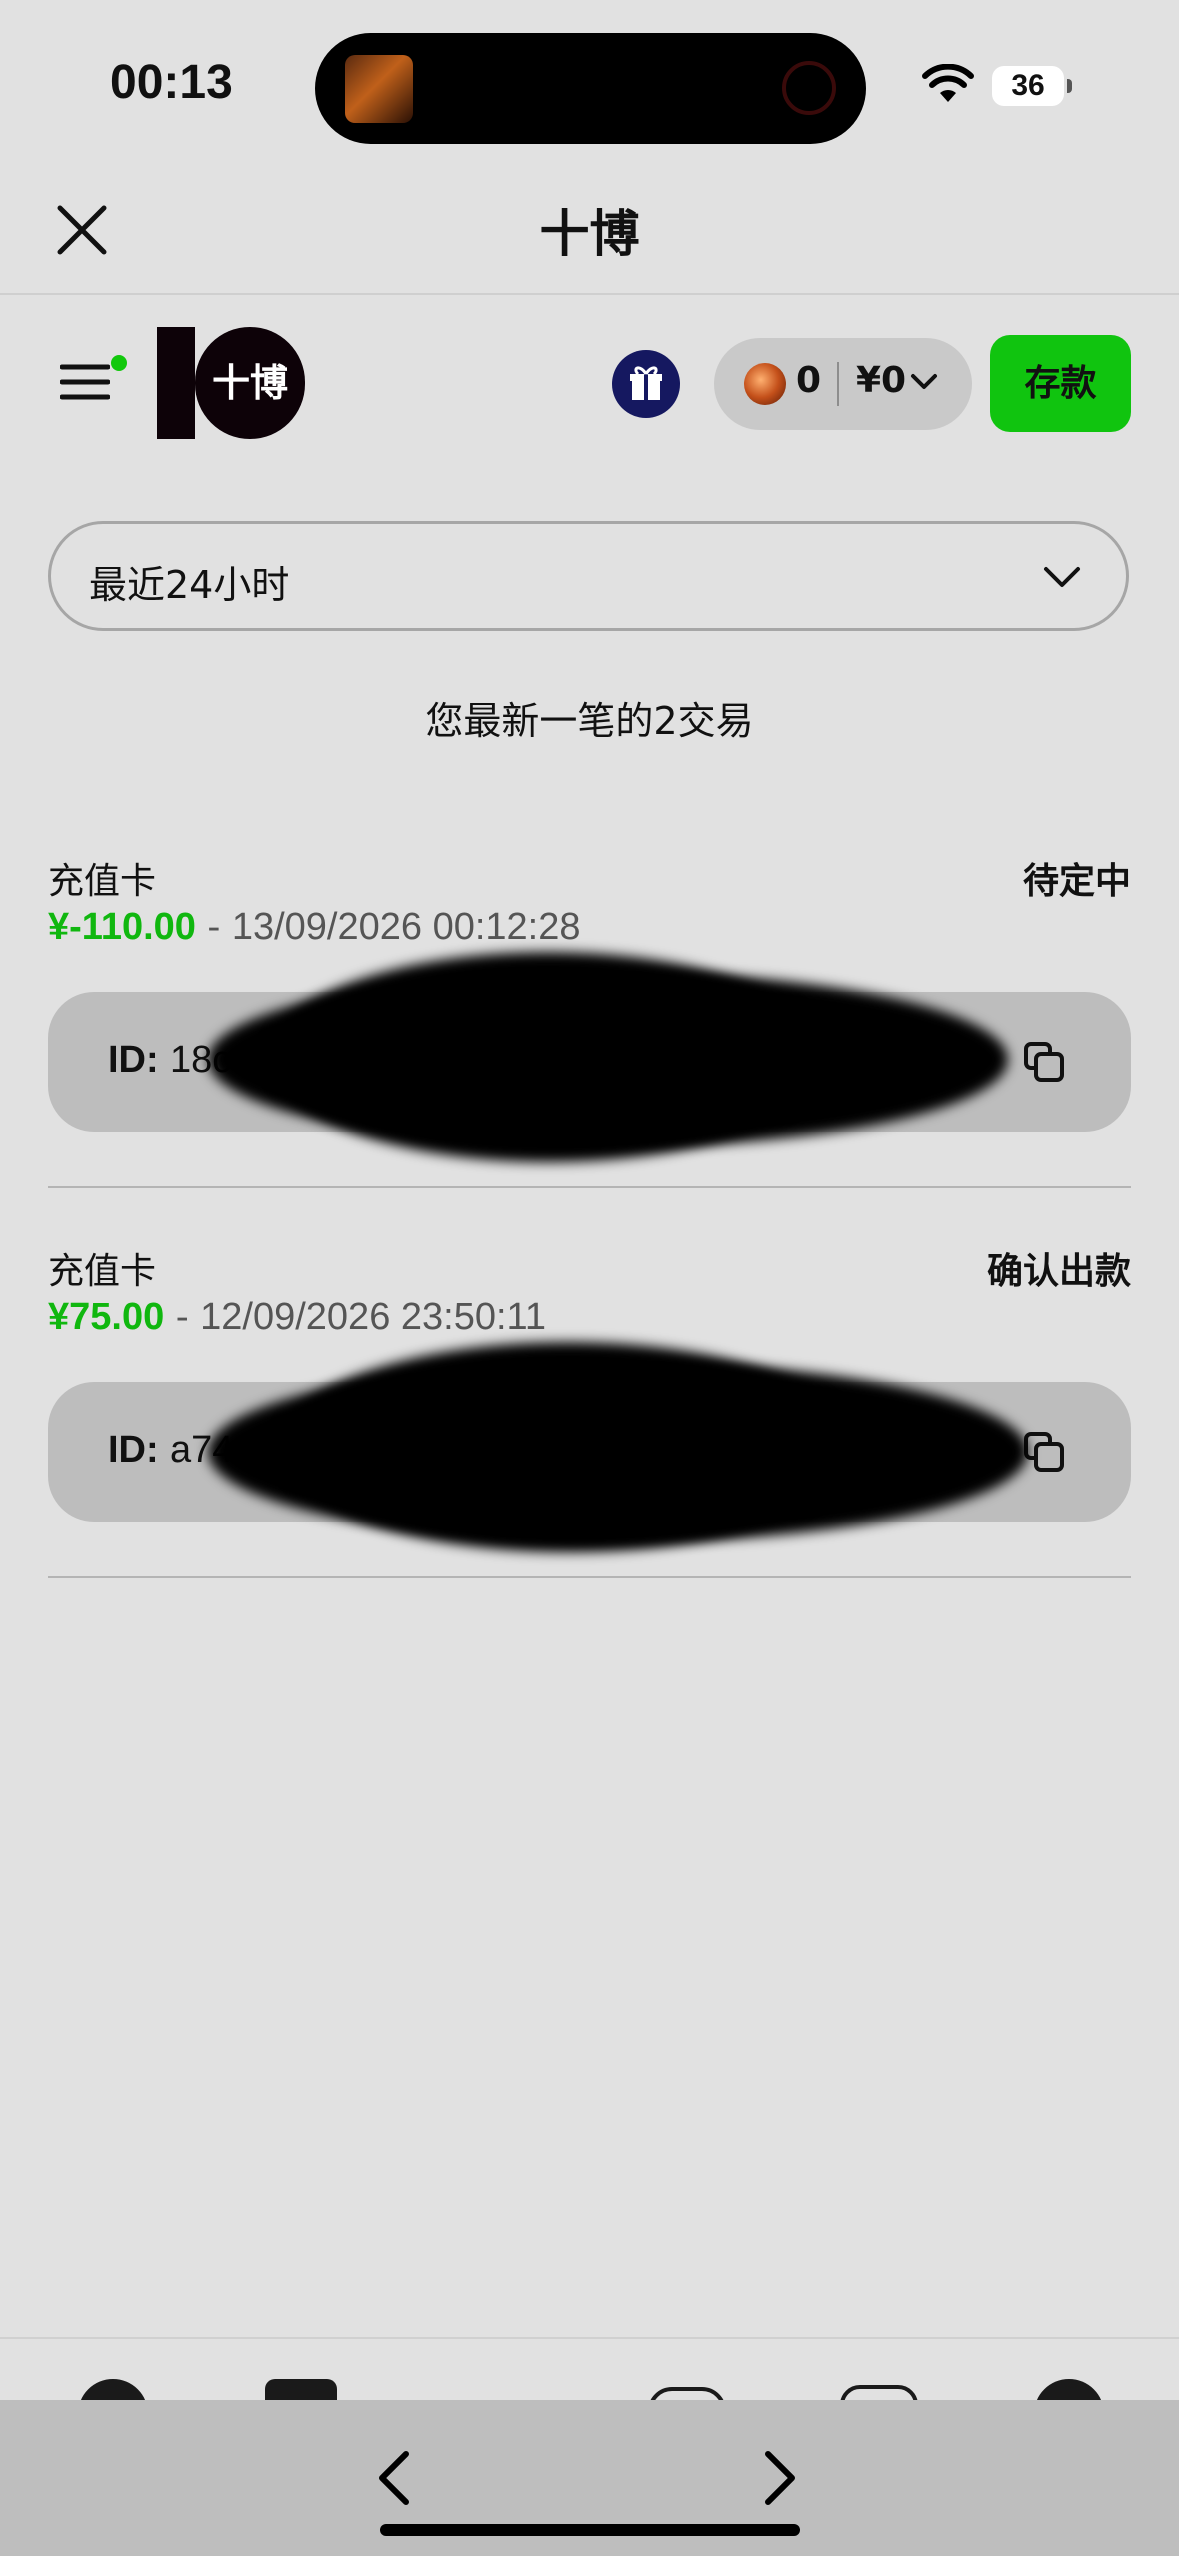  What do you see at coordinates (85, 382) in the screenshot?
I see `menu-icon` at bounding box center [85, 382].